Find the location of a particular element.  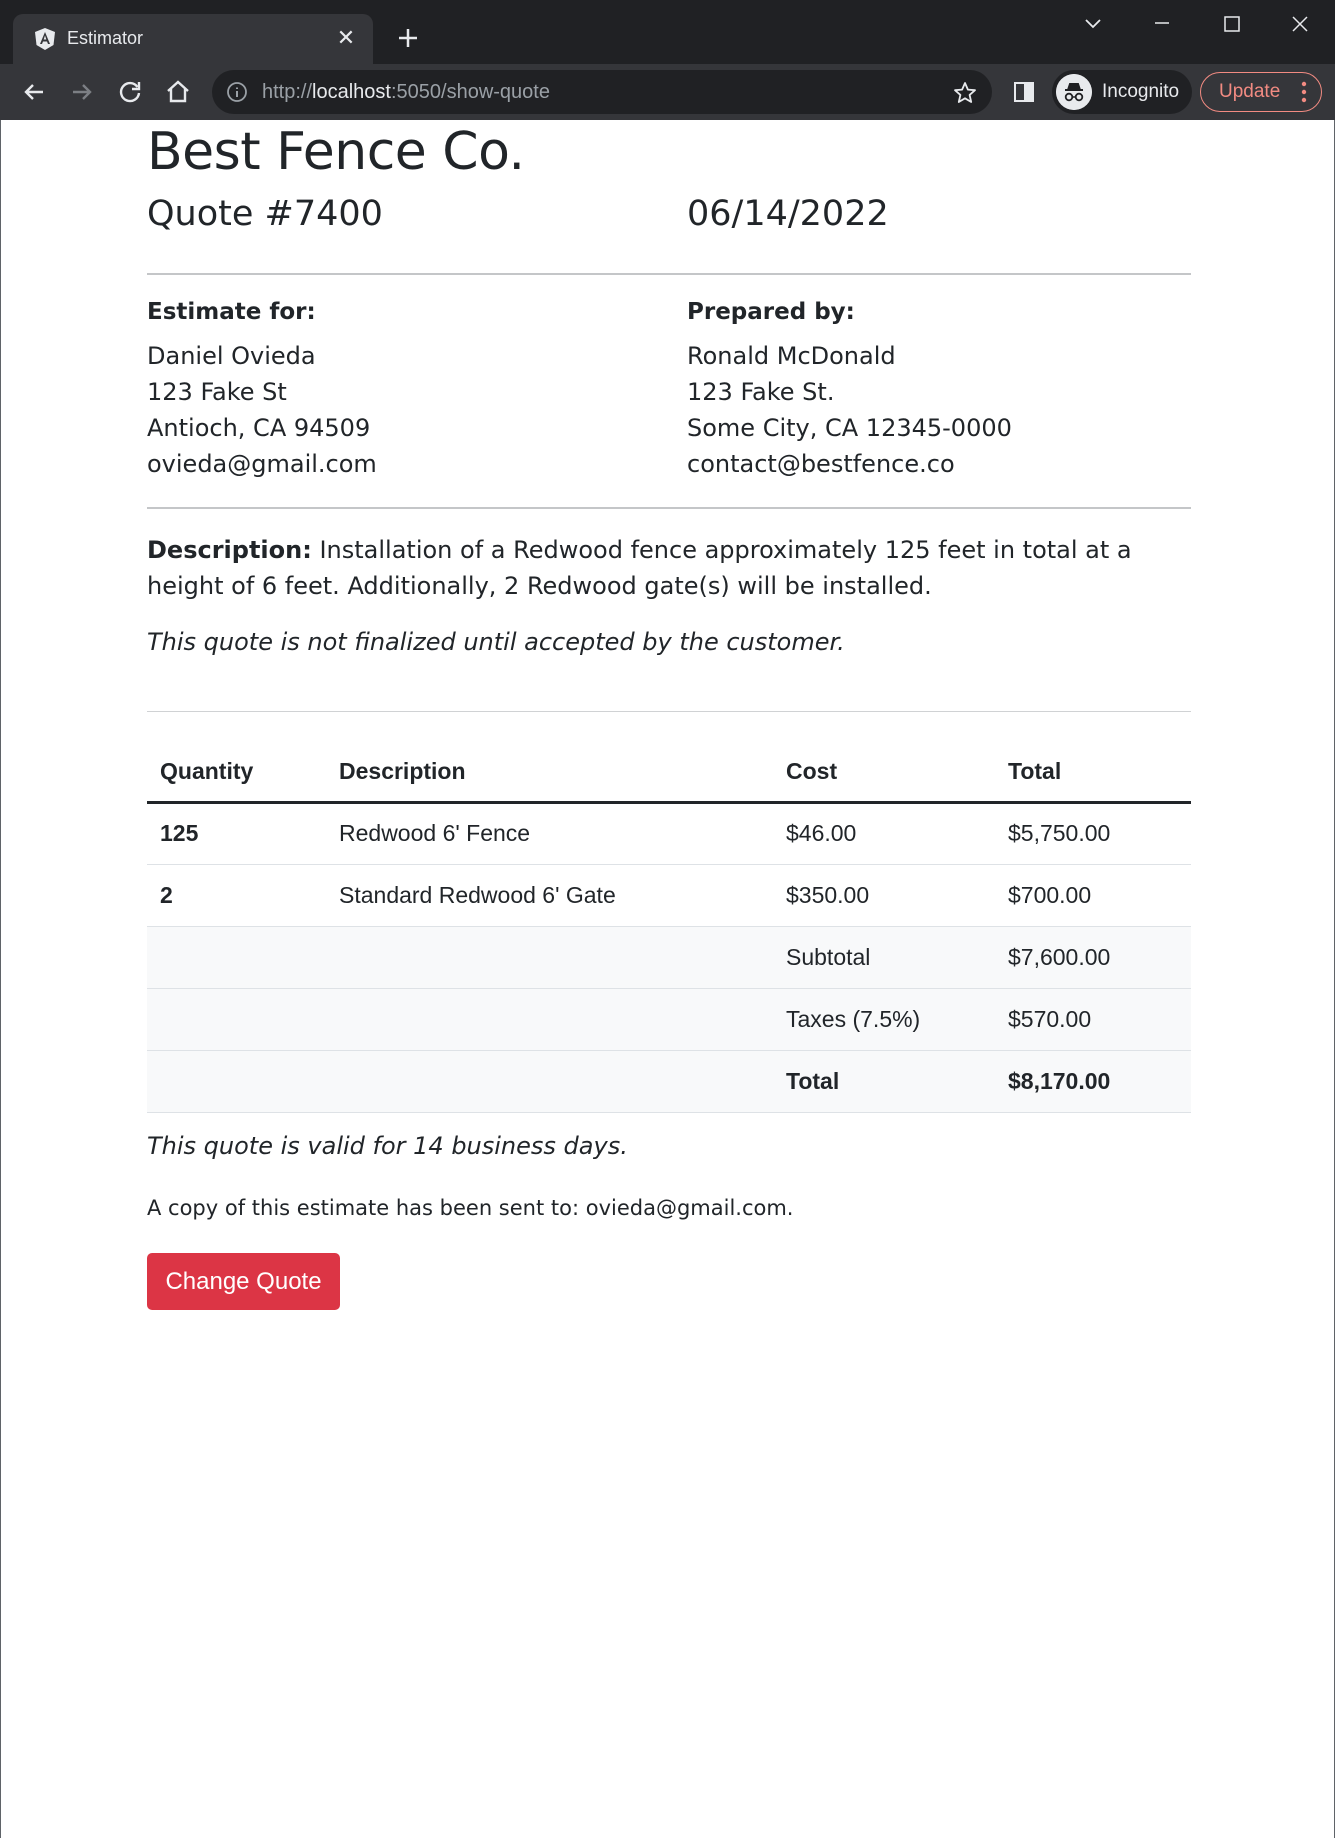

bookmark-star-icon is located at coordinates (965, 93).